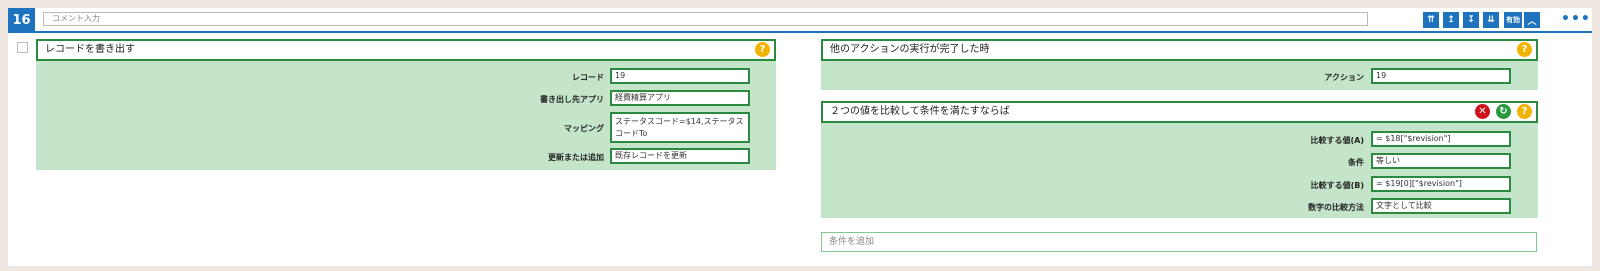  Describe the element at coordinates (1471, 20) in the screenshot. I see `move-down-icon: ↧` at that location.